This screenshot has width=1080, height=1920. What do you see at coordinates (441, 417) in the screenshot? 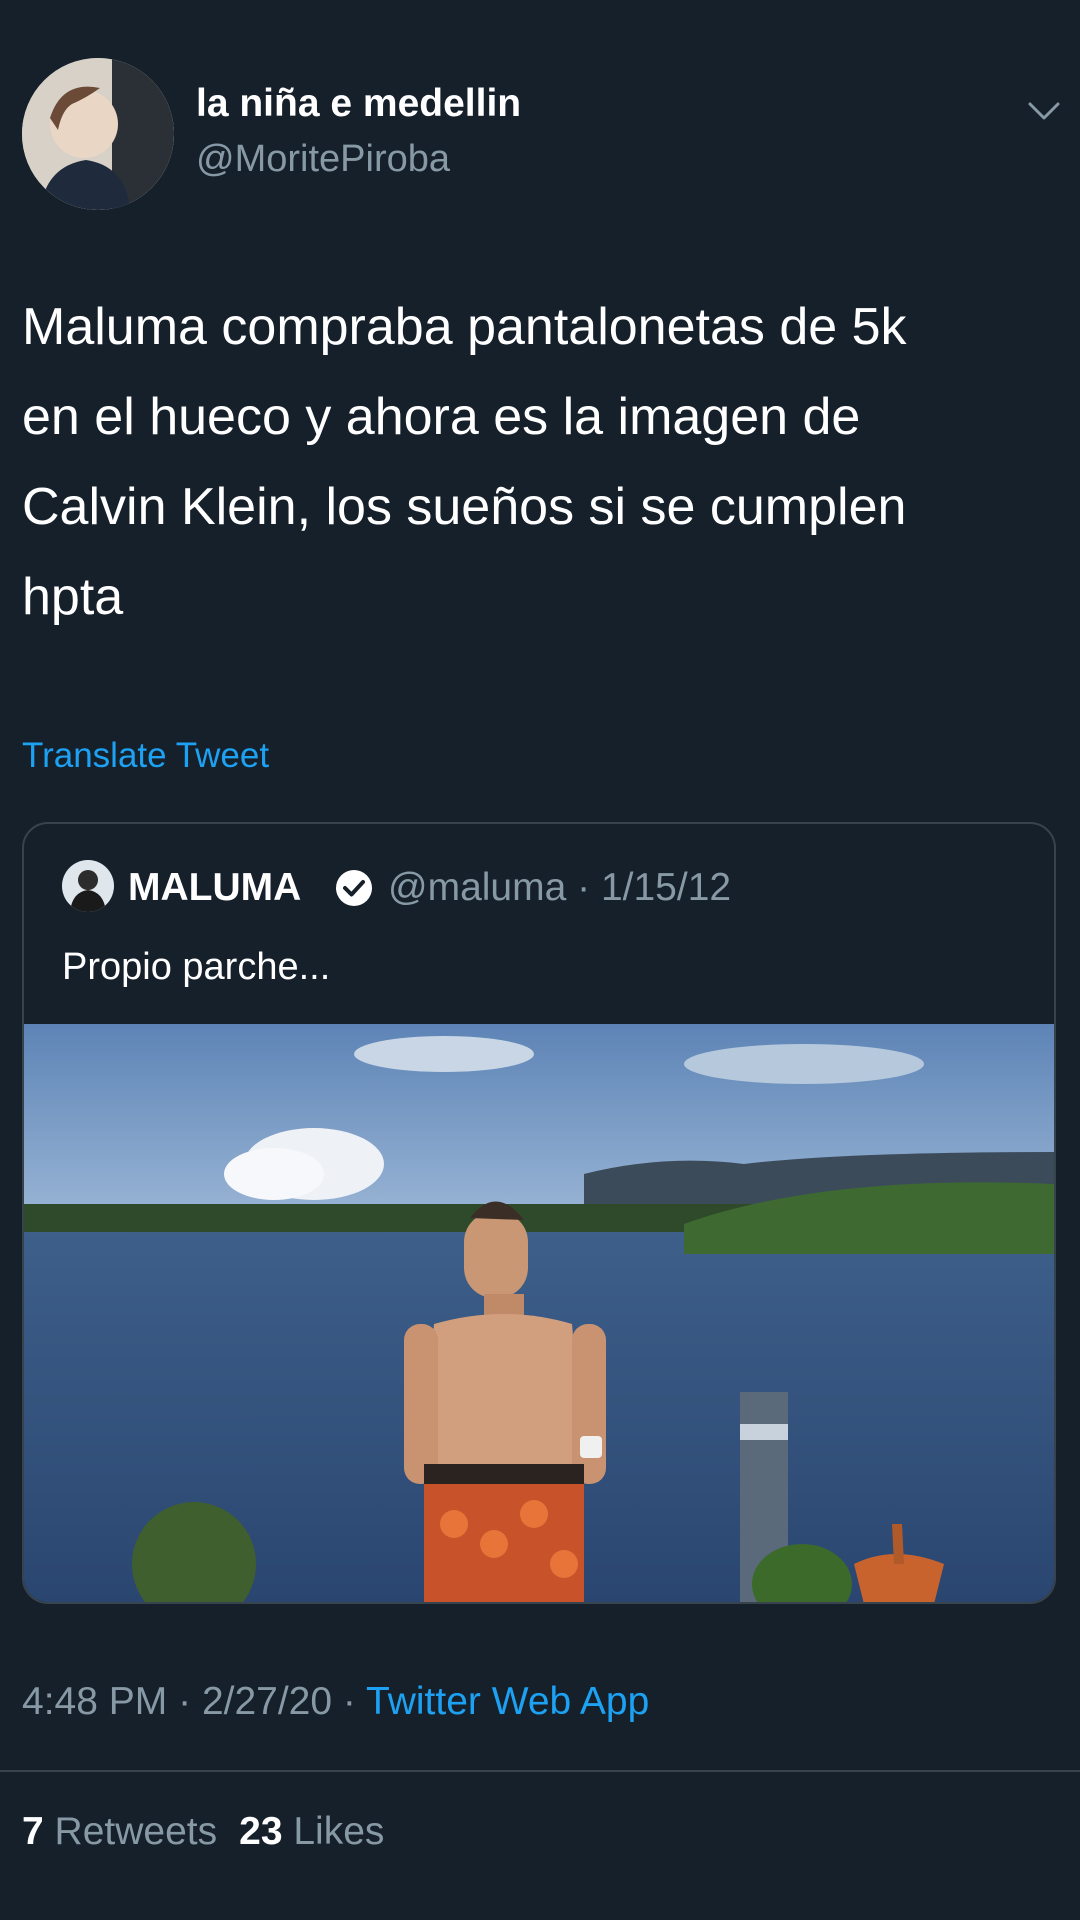
I see `tweet-text-line: en el hueco y ahora es la imagen de` at bounding box center [441, 417].